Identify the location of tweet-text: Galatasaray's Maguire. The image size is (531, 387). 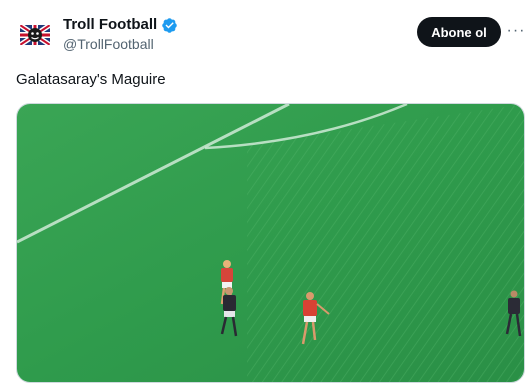
(91, 79).